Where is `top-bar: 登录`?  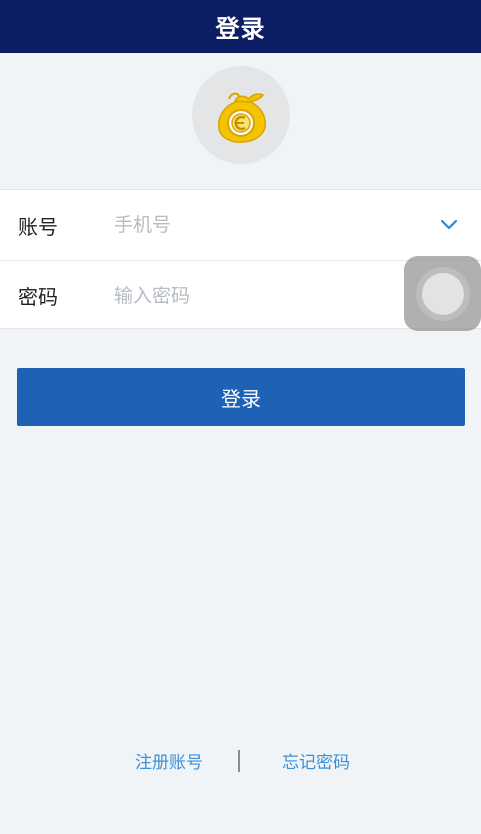 top-bar: 登录 is located at coordinates (240, 26).